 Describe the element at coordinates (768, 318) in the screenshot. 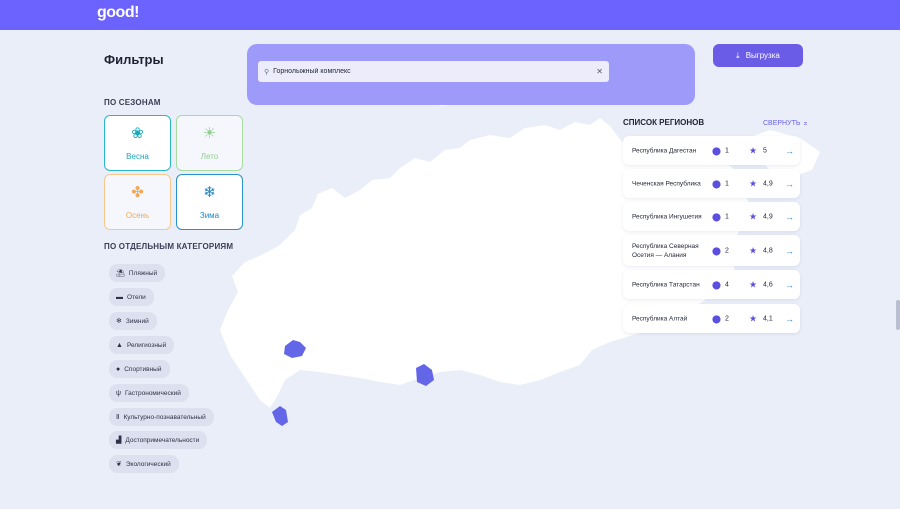

I see `region-rating: 4,1` at that location.